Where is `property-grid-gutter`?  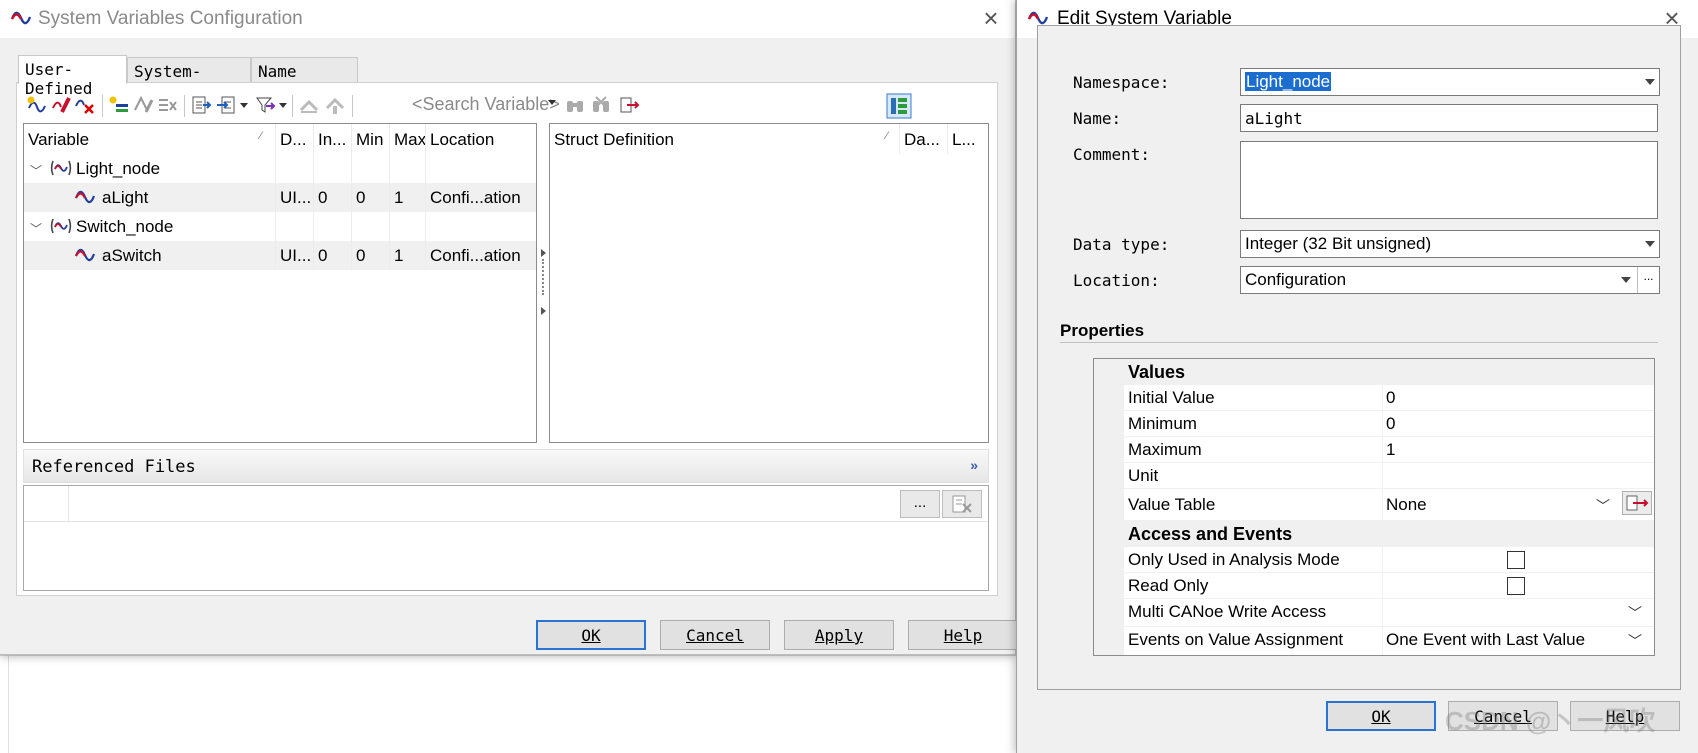 property-grid-gutter is located at coordinates (1109, 507).